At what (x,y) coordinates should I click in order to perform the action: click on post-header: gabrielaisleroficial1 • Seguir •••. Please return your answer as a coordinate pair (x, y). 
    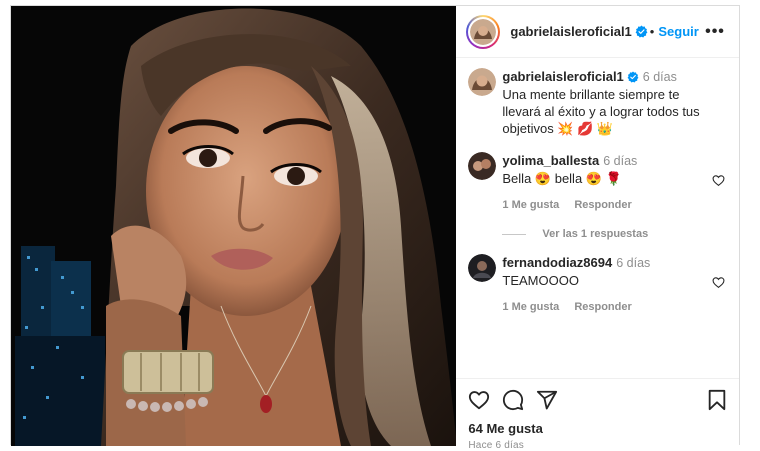
    Looking at the image, I should click on (597, 32).